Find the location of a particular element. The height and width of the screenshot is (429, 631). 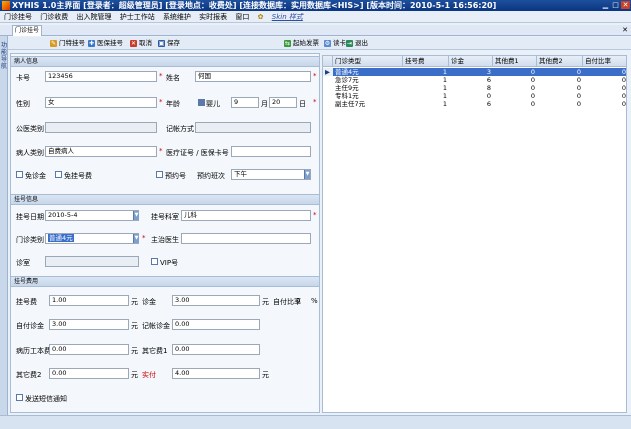

patient-type-select: 自费病人 is located at coordinates (101, 151).